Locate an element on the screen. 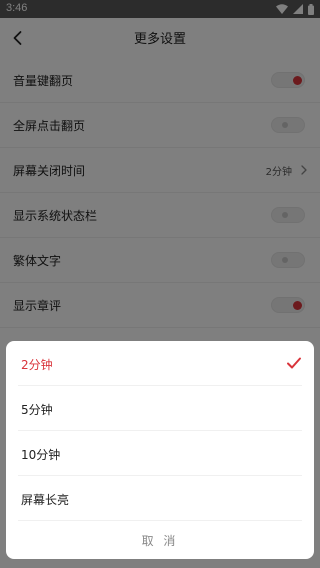  option-label: 10分钟 is located at coordinates (41, 455).